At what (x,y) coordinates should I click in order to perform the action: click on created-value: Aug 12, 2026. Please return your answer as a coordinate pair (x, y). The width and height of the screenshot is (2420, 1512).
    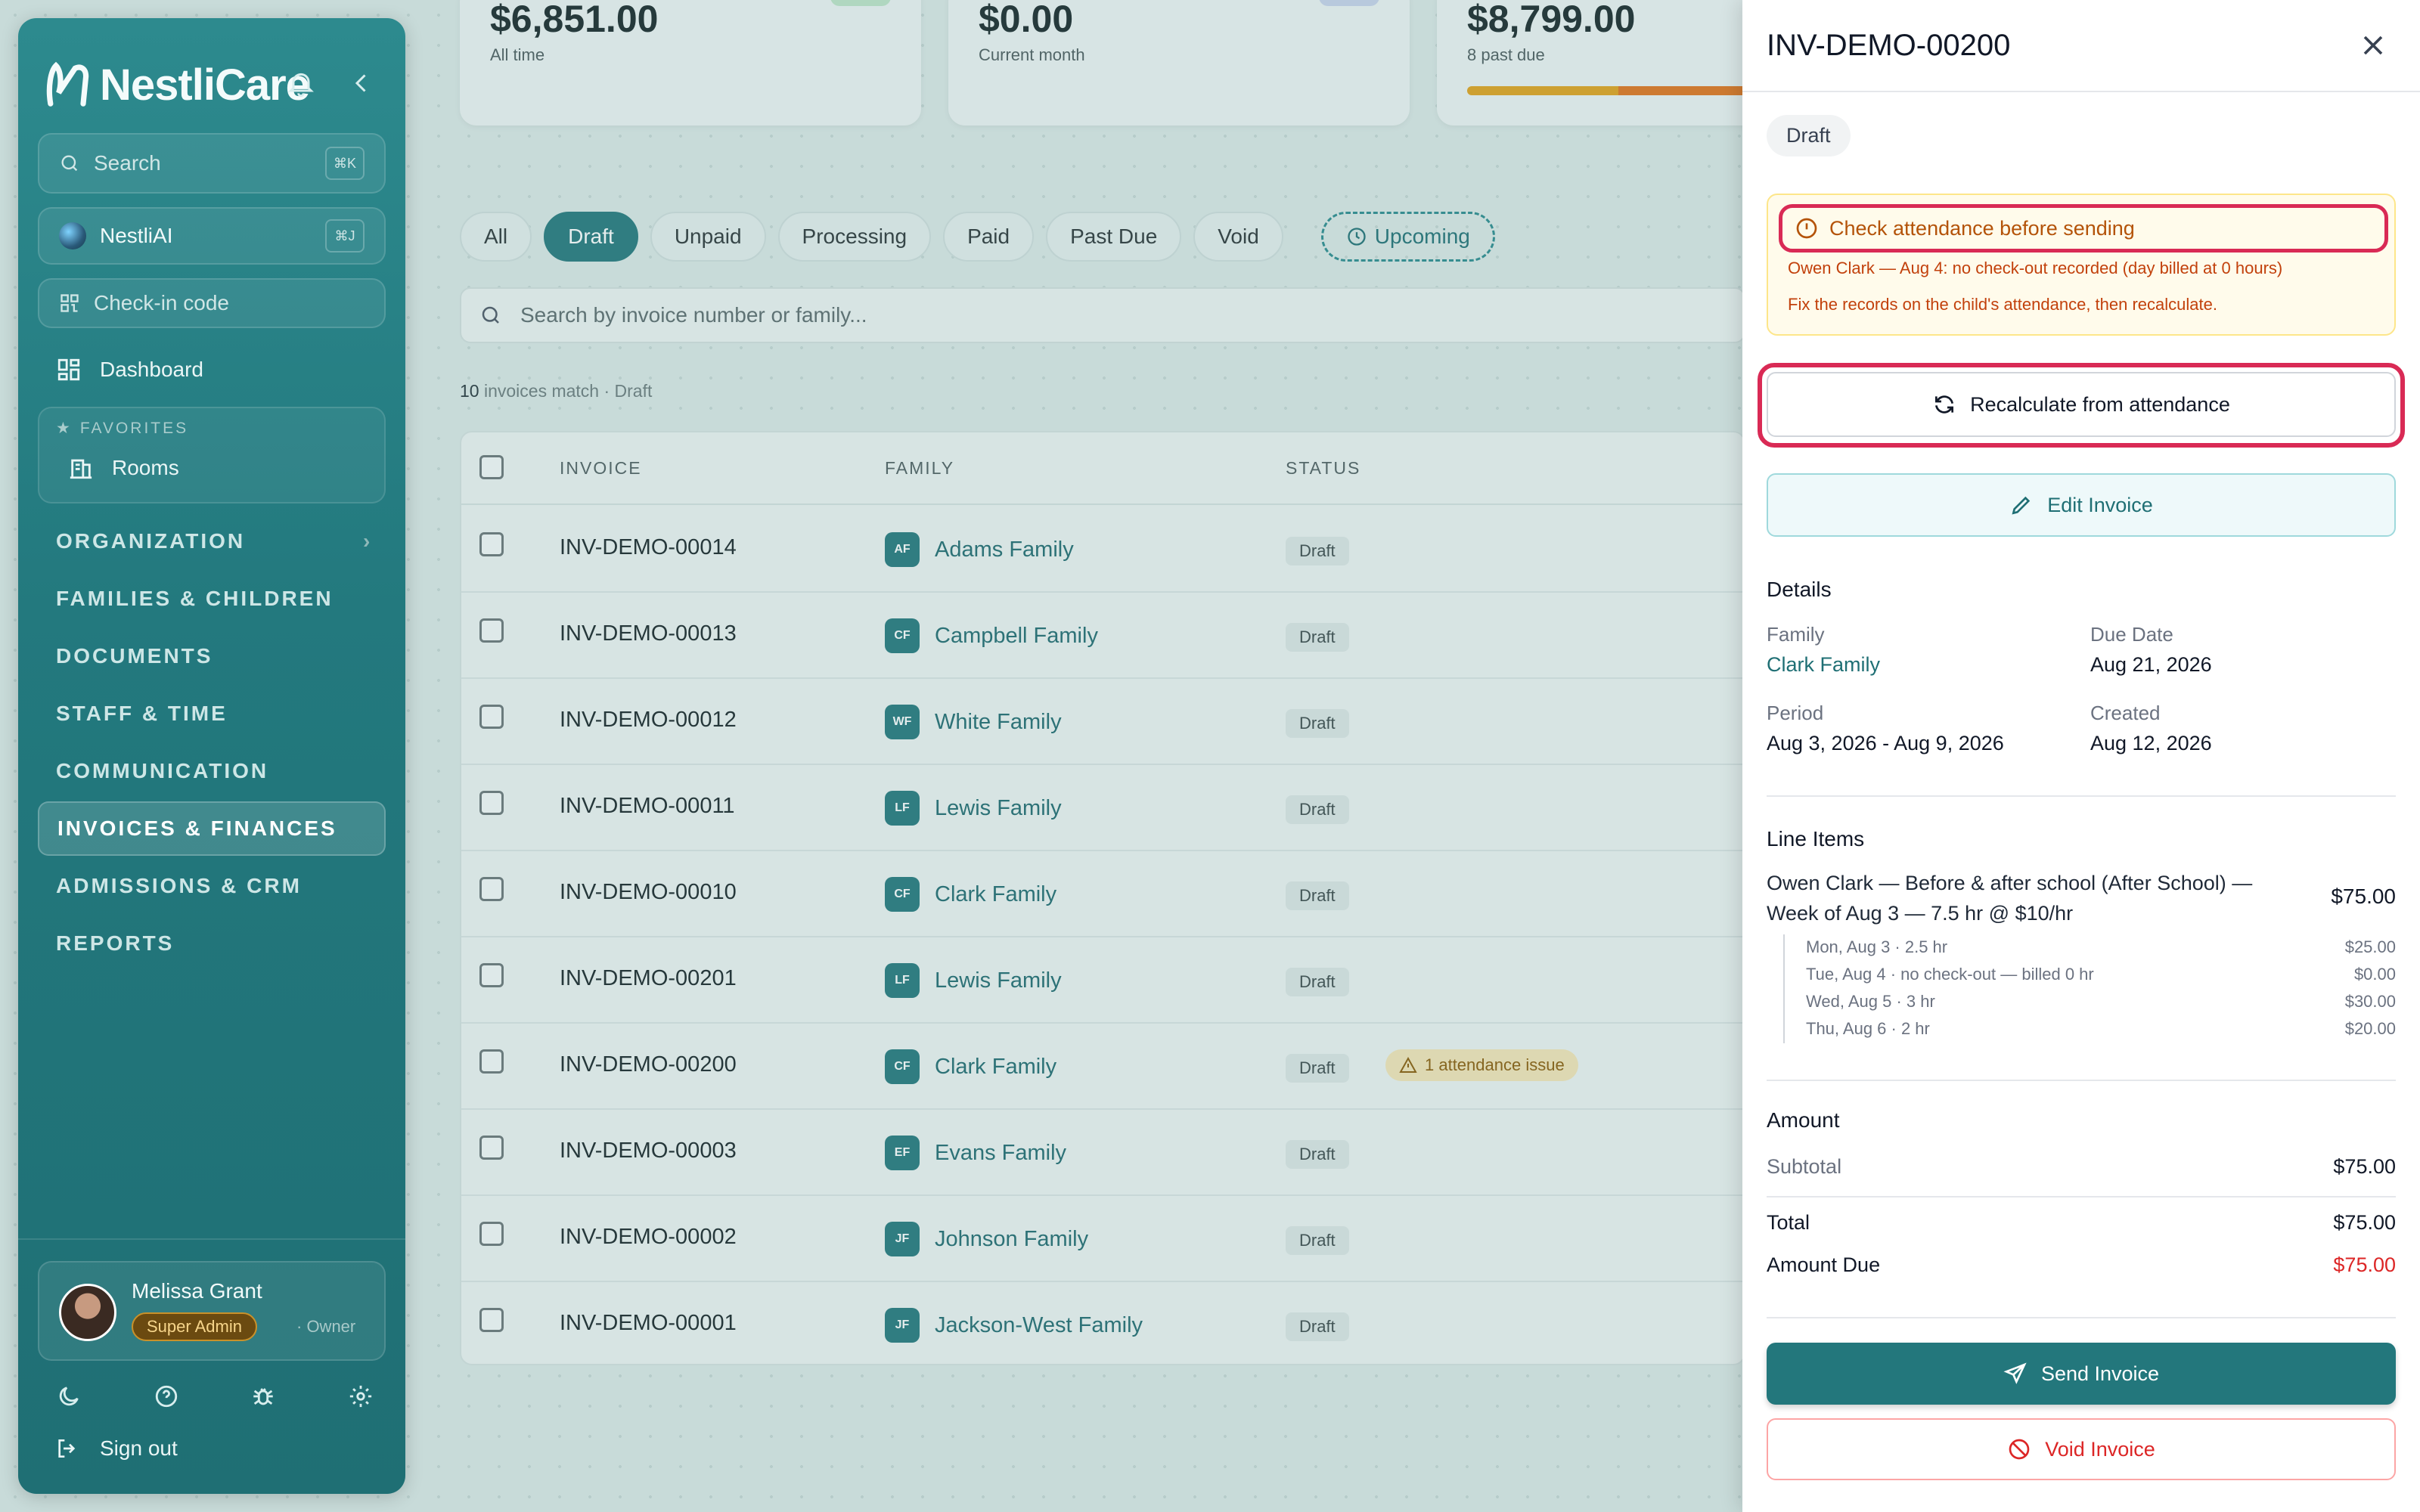
    Looking at the image, I should click on (2151, 743).